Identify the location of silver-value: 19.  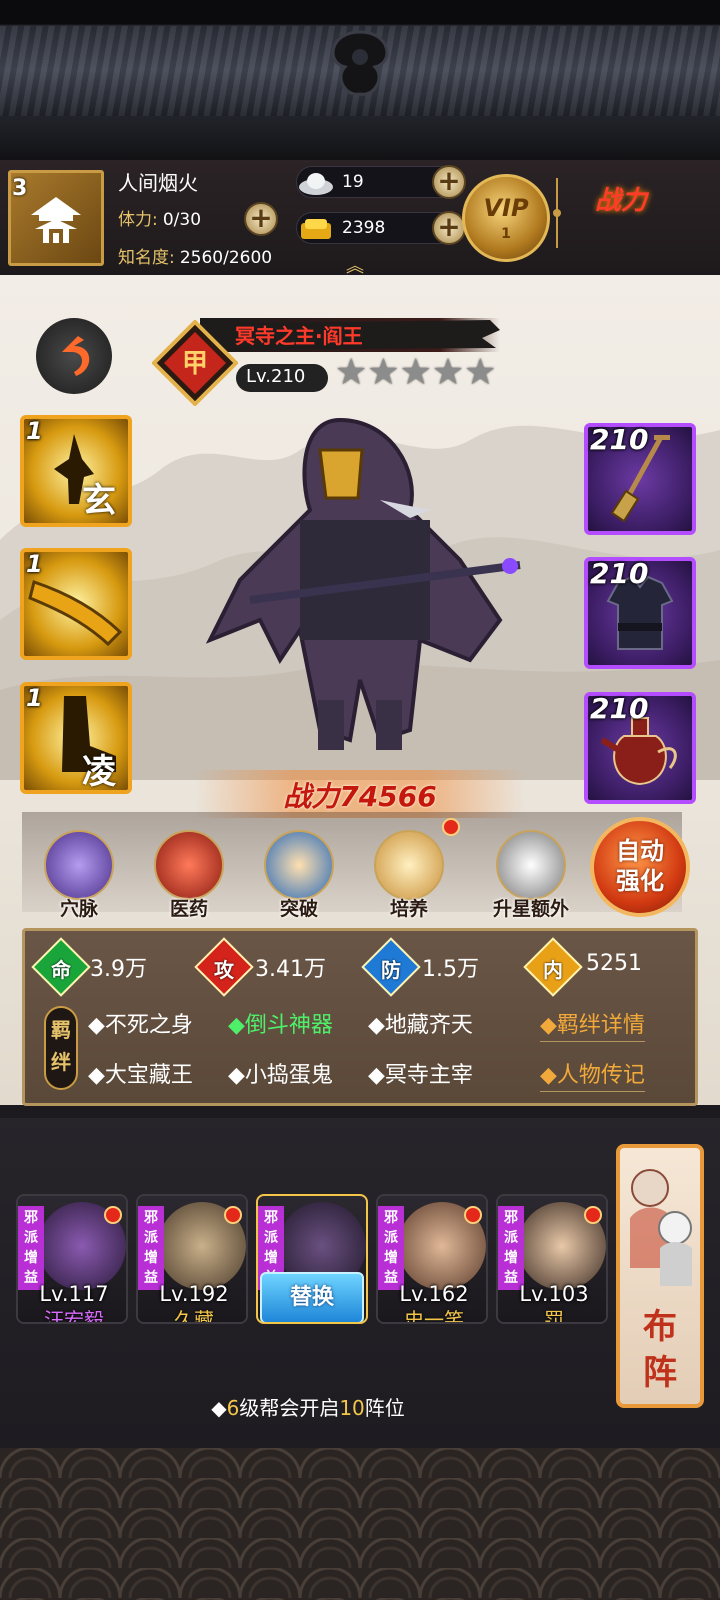
(353, 182).